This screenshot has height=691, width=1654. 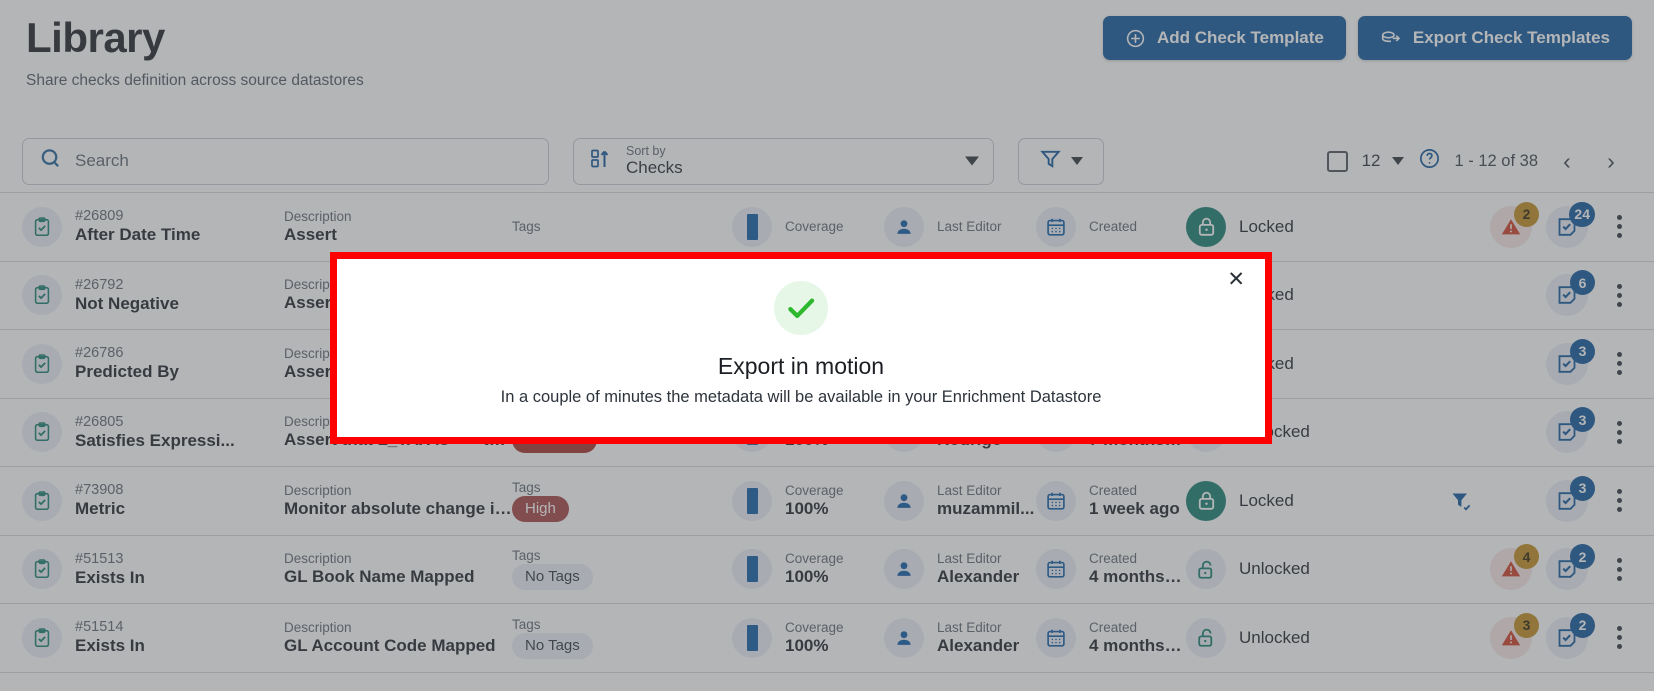 I want to click on close-icon: ✕, so click(x=1236, y=279).